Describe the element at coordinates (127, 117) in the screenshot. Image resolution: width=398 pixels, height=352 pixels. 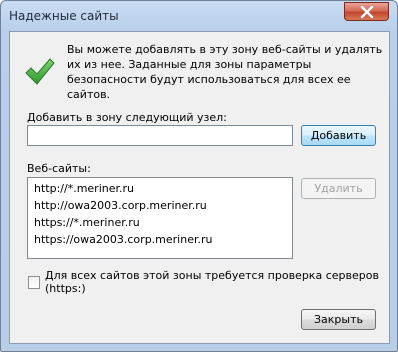
I see `add-site-label: Добавить в зону следующий узел:` at that location.